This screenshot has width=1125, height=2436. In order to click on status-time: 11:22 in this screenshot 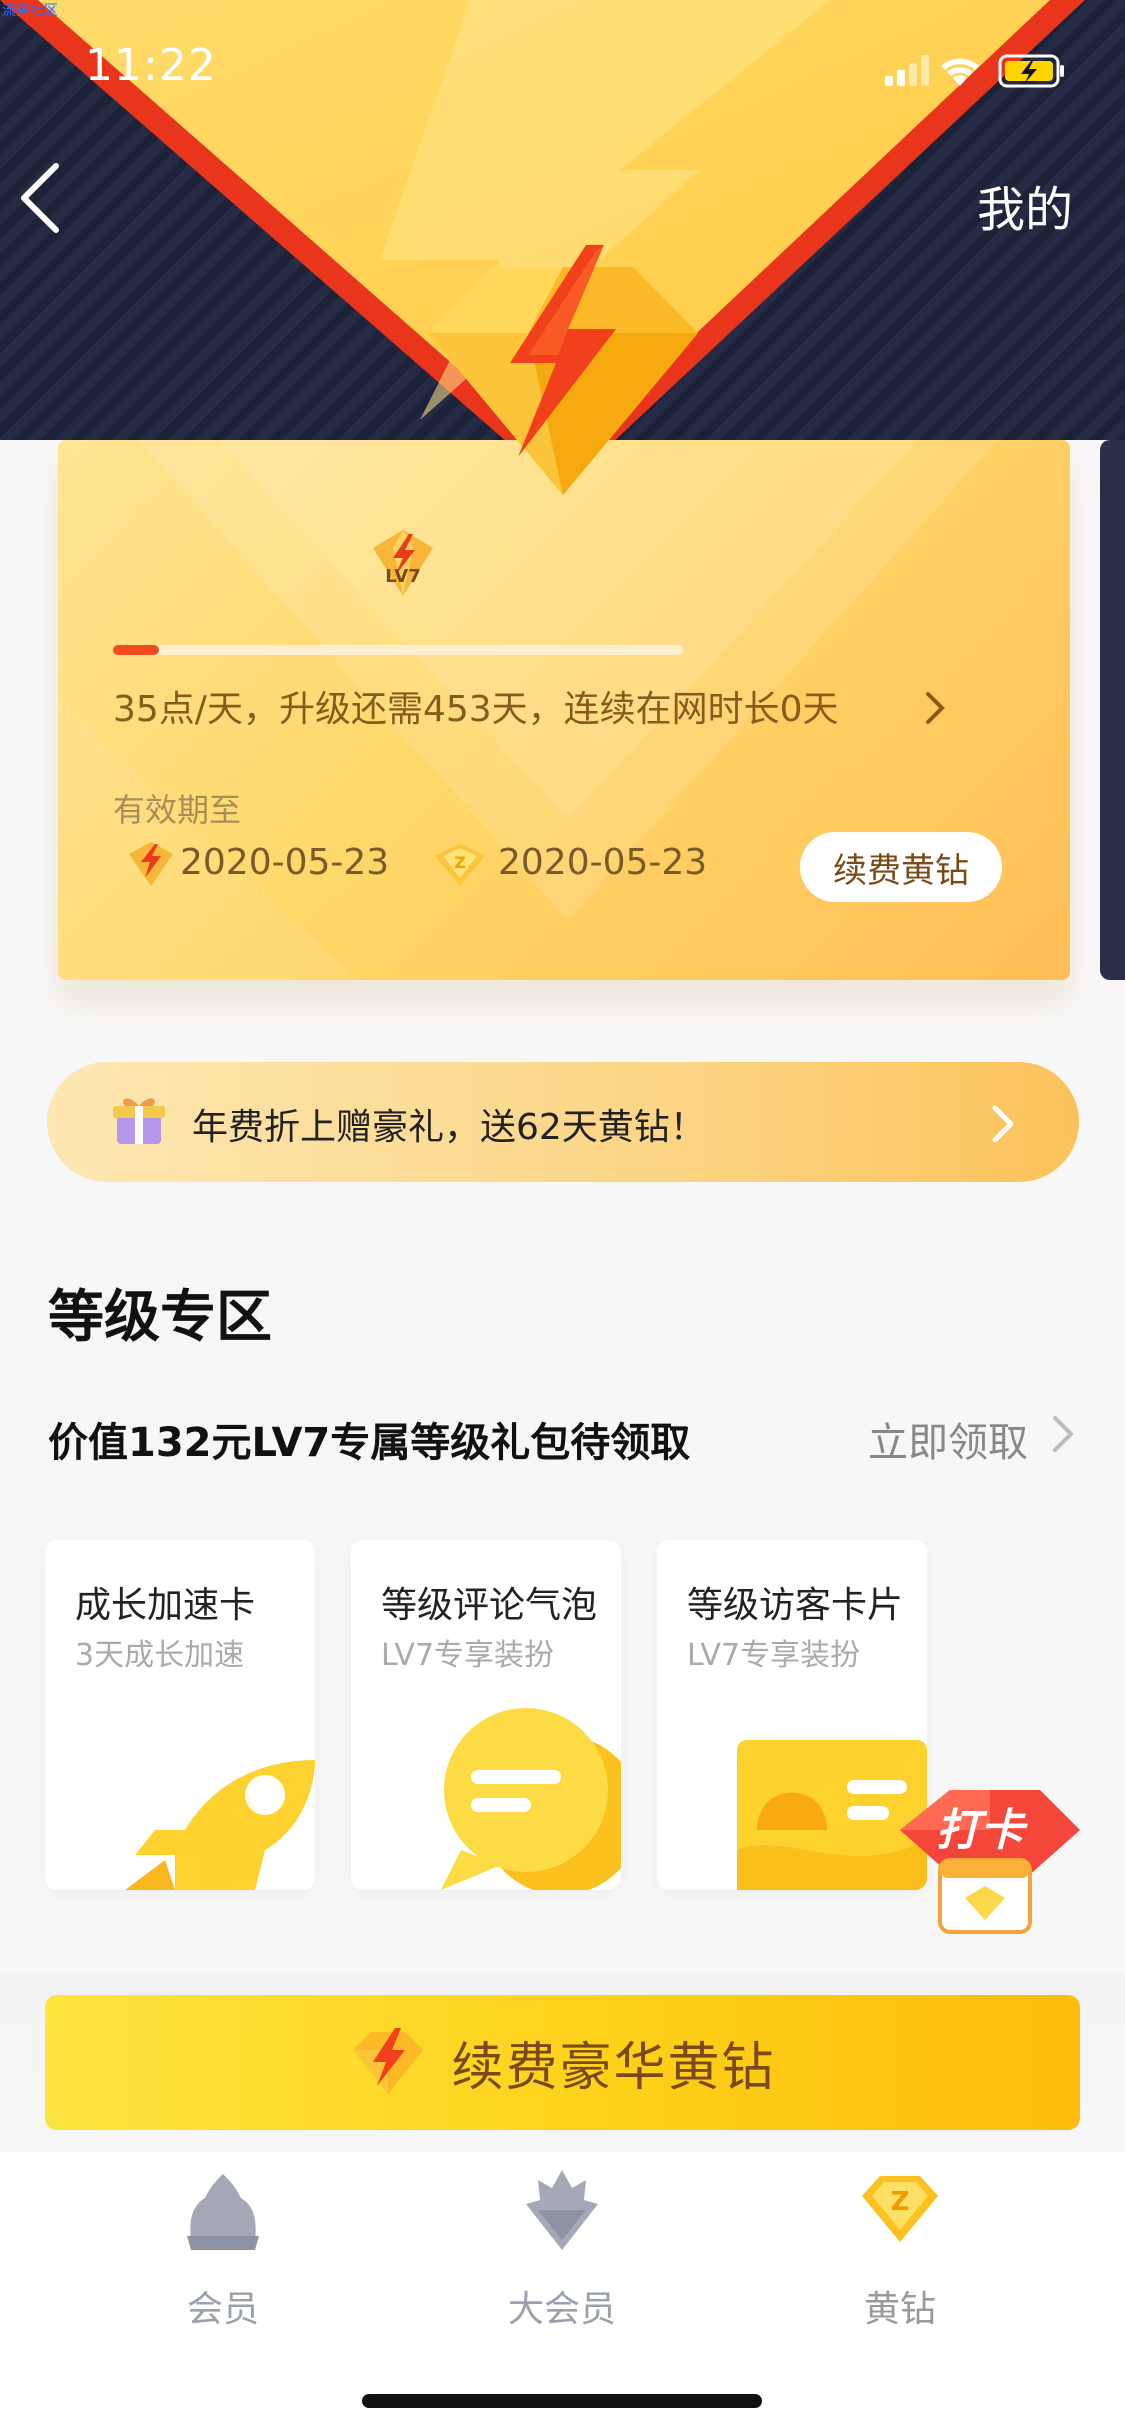, I will do `click(151, 65)`.